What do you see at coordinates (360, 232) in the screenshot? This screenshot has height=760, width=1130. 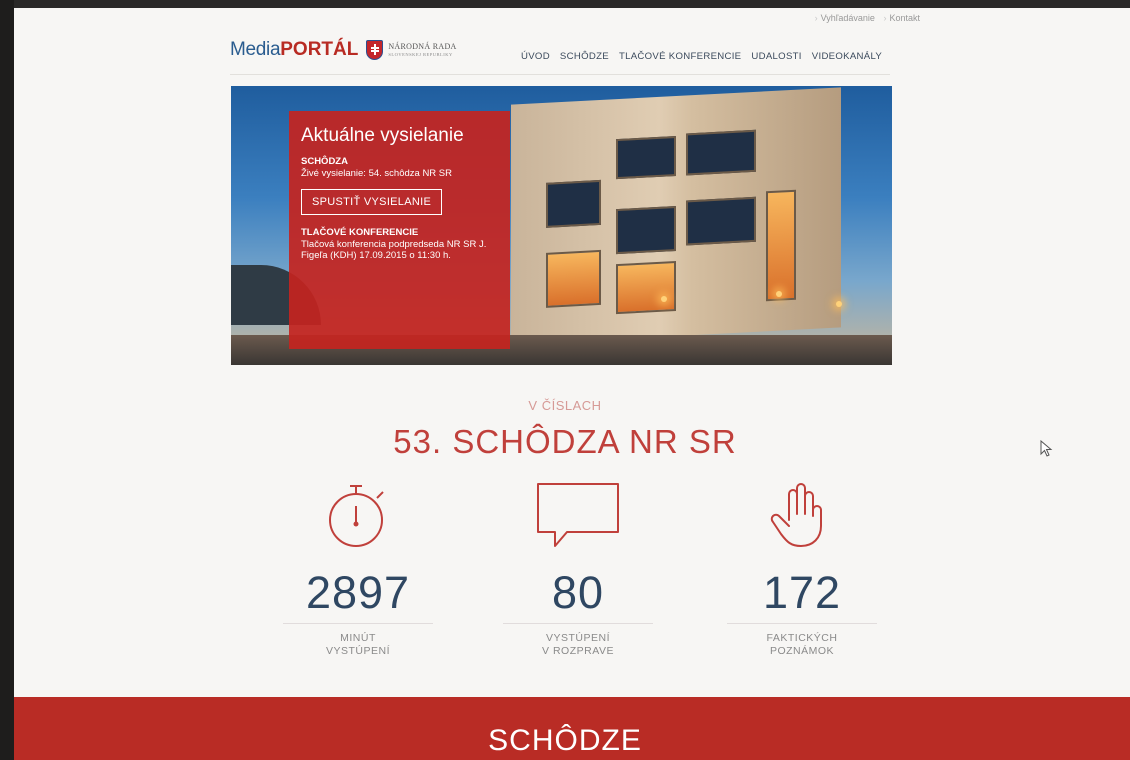 I see `press-conference-heading: TLAČOVÉ KONFERENCIE` at bounding box center [360, 232].